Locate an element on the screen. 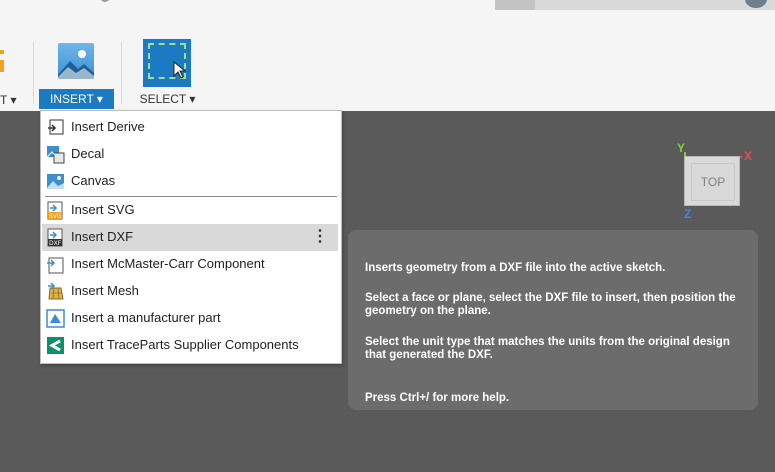 The height and width of the screenshot is (472, 775). menu-item-insert-dxf: DXF Insert DXF ⋮ is located at coordinates (190, 237).